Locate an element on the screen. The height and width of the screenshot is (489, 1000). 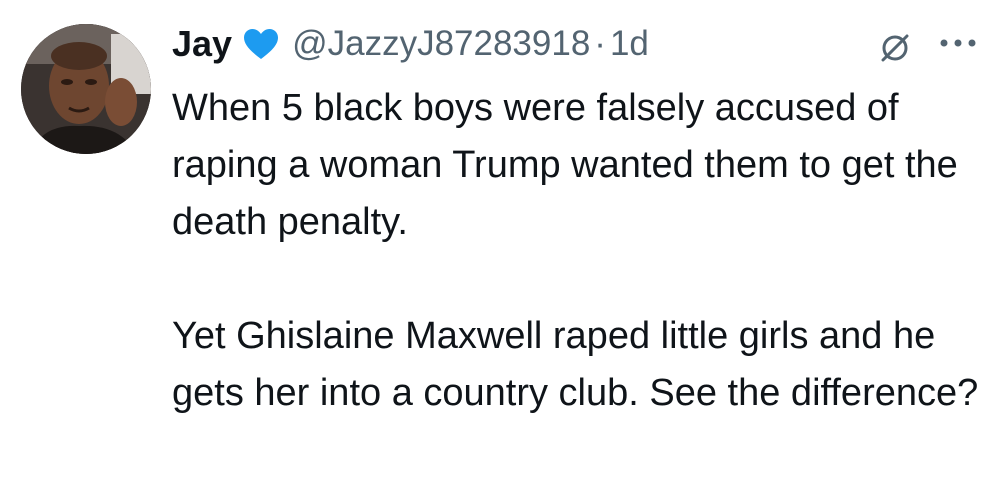
timestamp: 1d is located at coordinates (629, 44).